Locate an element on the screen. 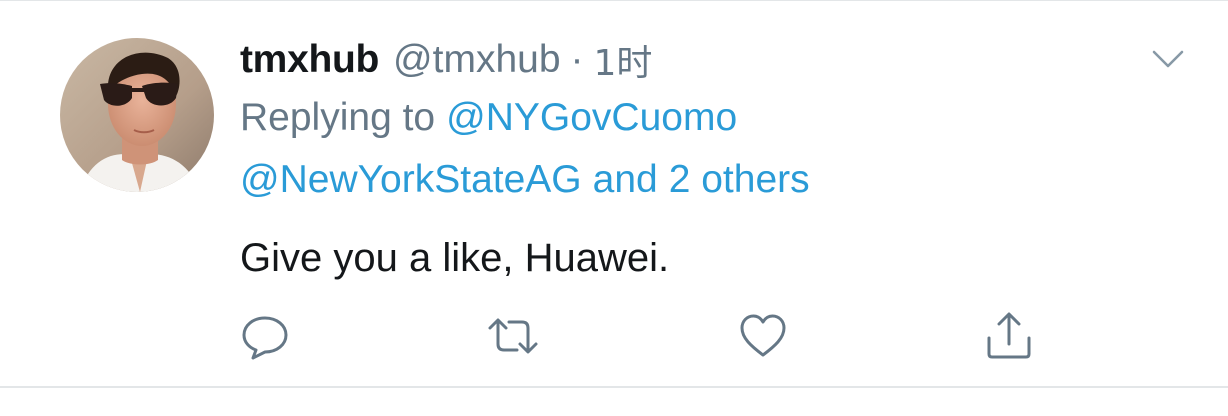 The image size is (1228, 416). reply-and-label: and is located at coordinates (625, 180).